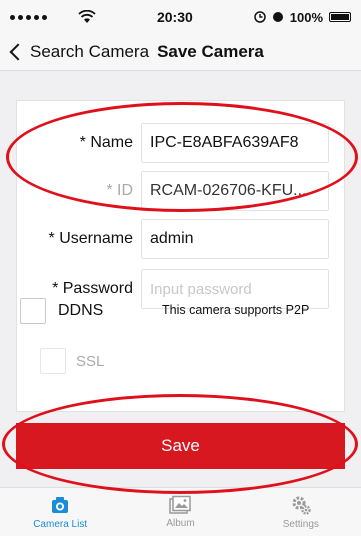  Describe the element at coordinates (18, 52) in the screenshot. I see `chevron-left-icon` at that location.